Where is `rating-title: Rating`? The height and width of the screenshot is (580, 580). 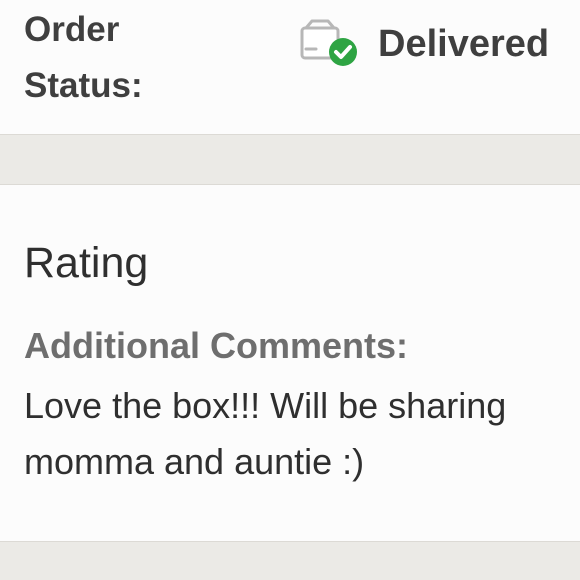
rating-title: Rating is located at coordinates (86, 263).